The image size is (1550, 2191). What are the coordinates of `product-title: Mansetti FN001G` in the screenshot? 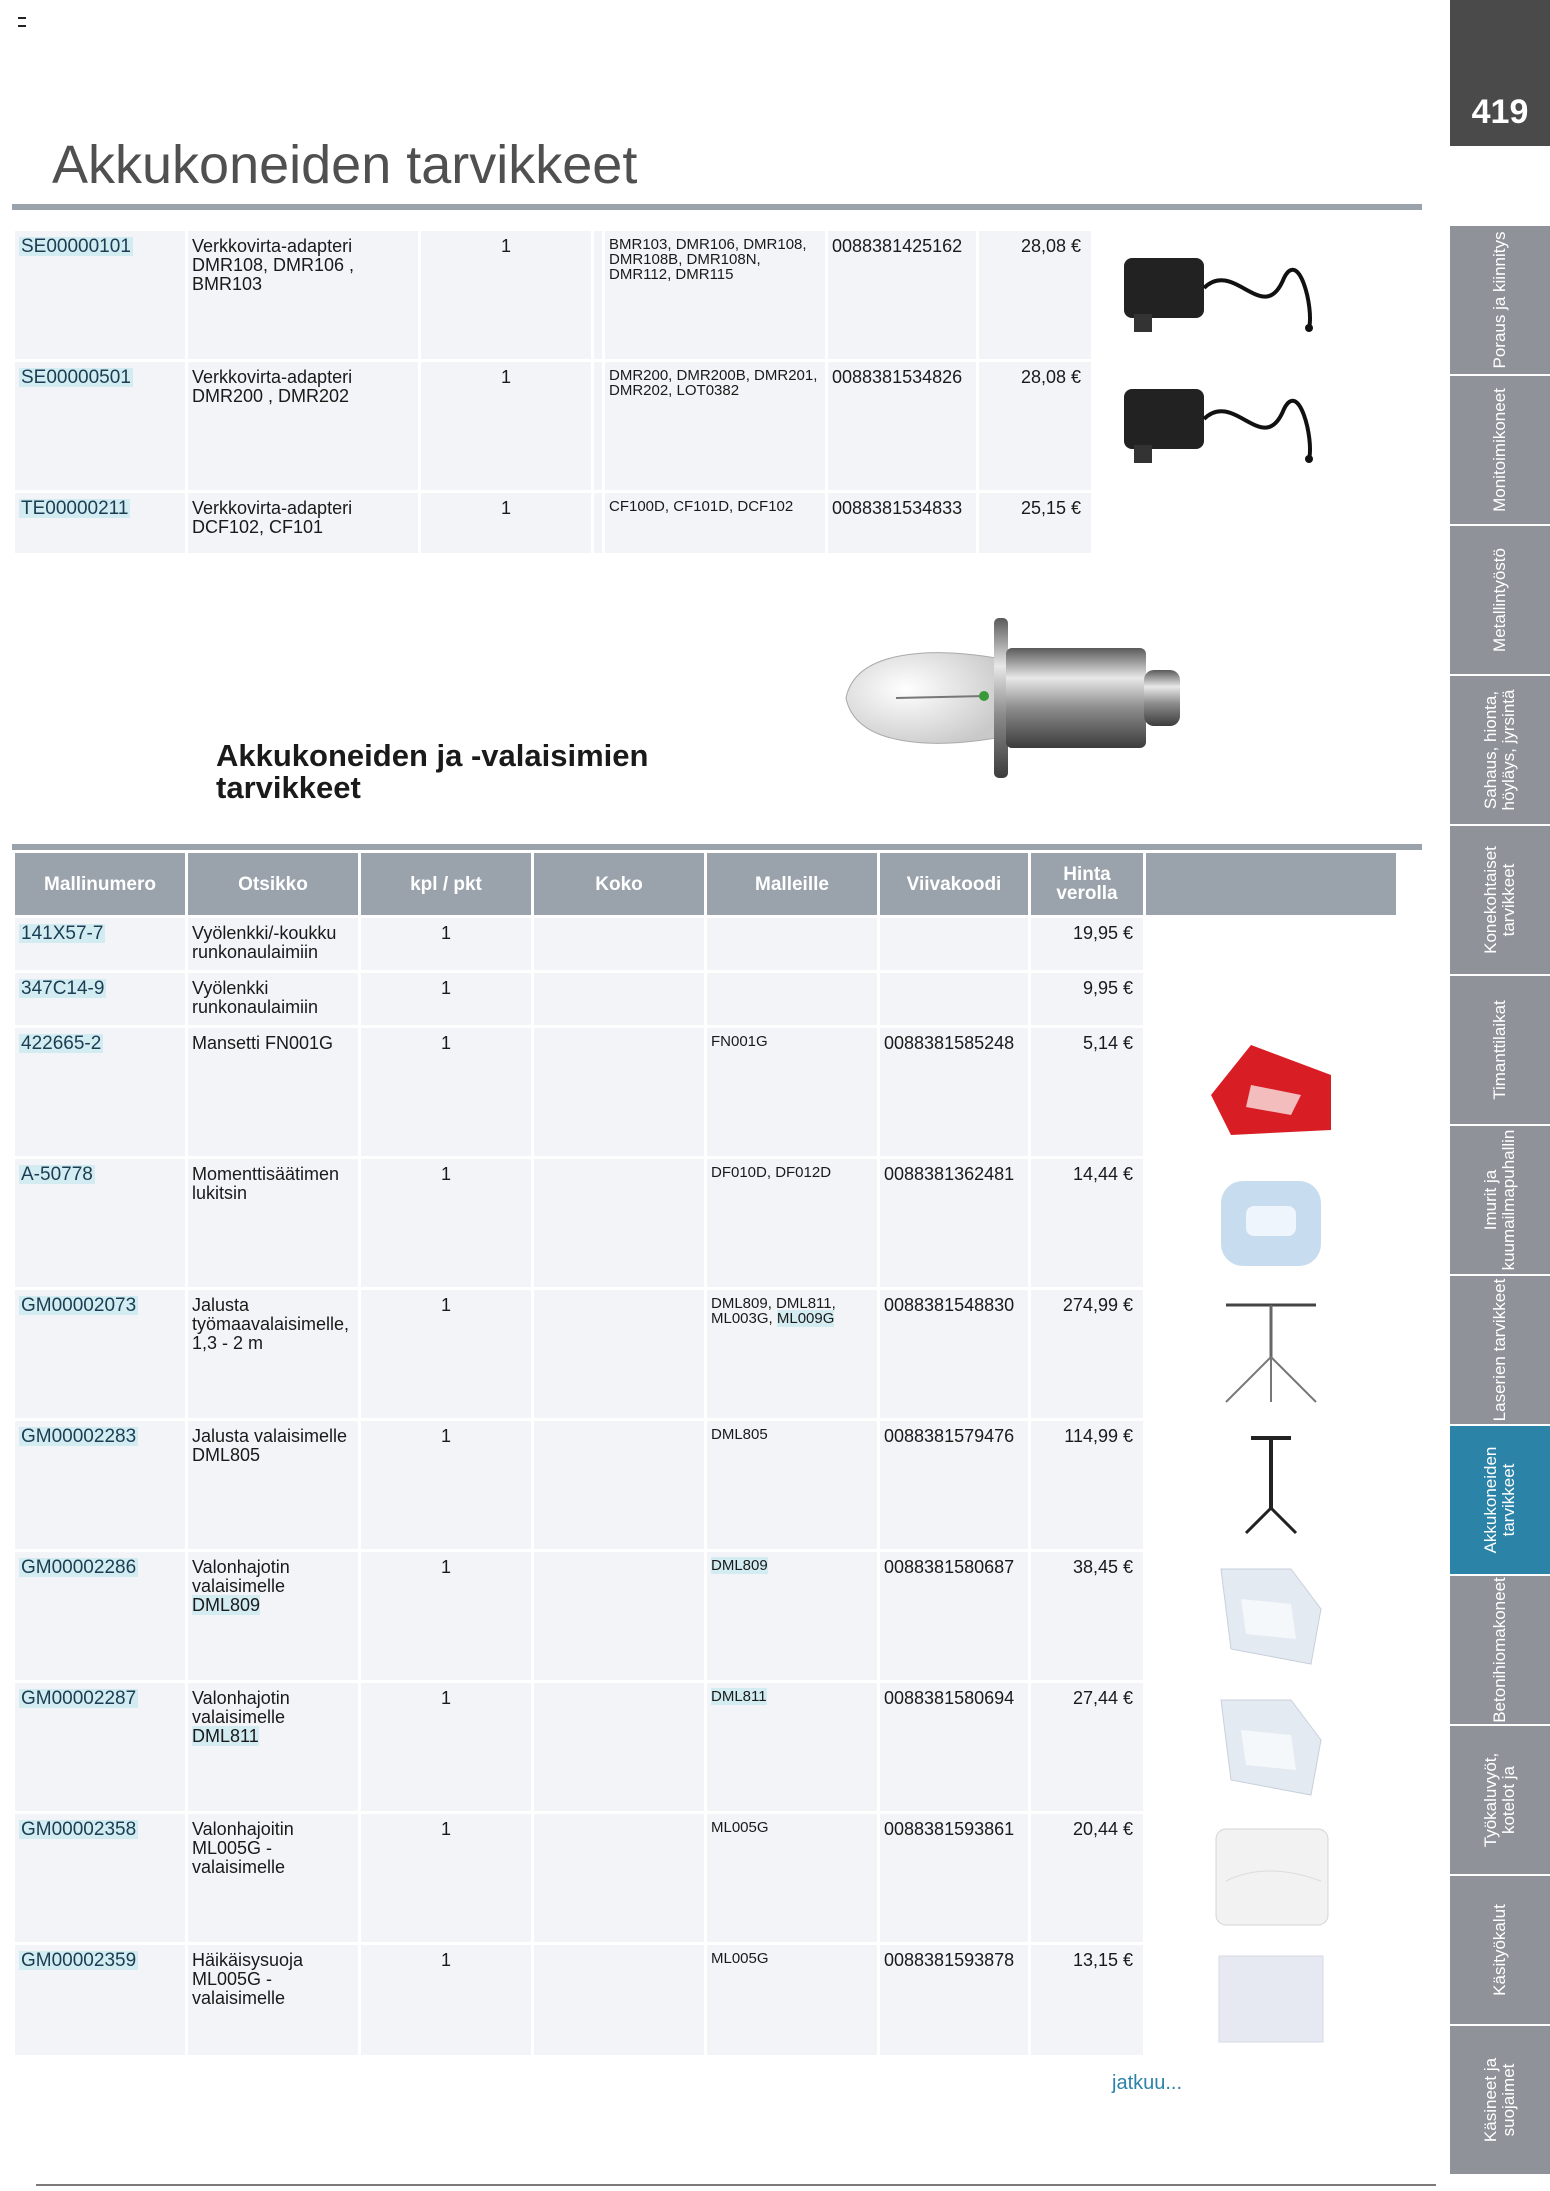 It's located at (263, 1043).